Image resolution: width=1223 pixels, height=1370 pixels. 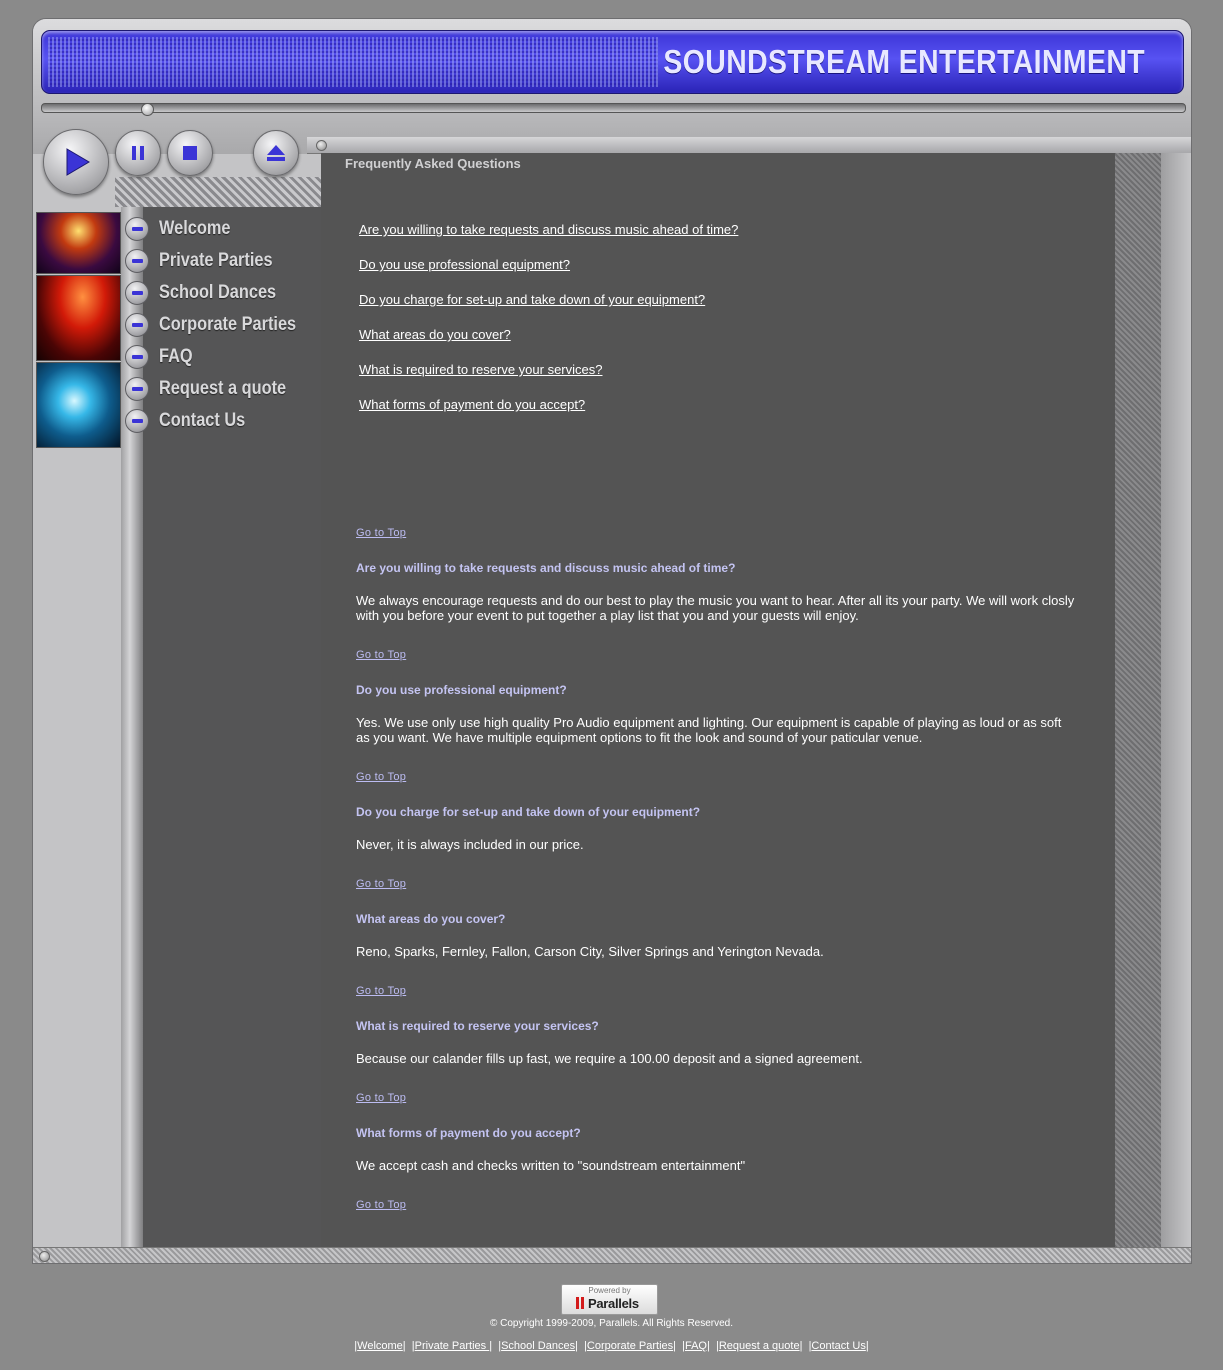 I want to click on faq-question: Do you use professional equipment?, so click(x=461, y=690).